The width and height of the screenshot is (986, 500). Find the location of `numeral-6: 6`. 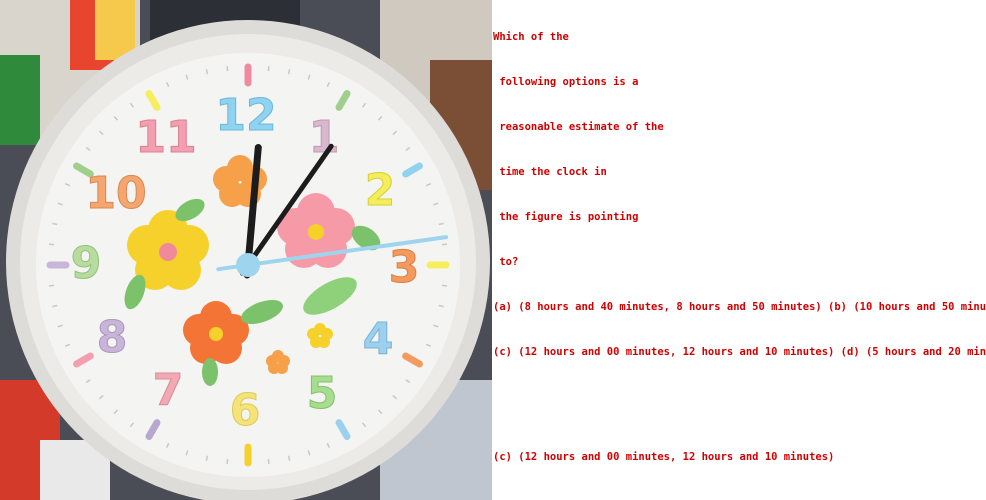

numeral-6: 6 is located at coordinates (245, 410).